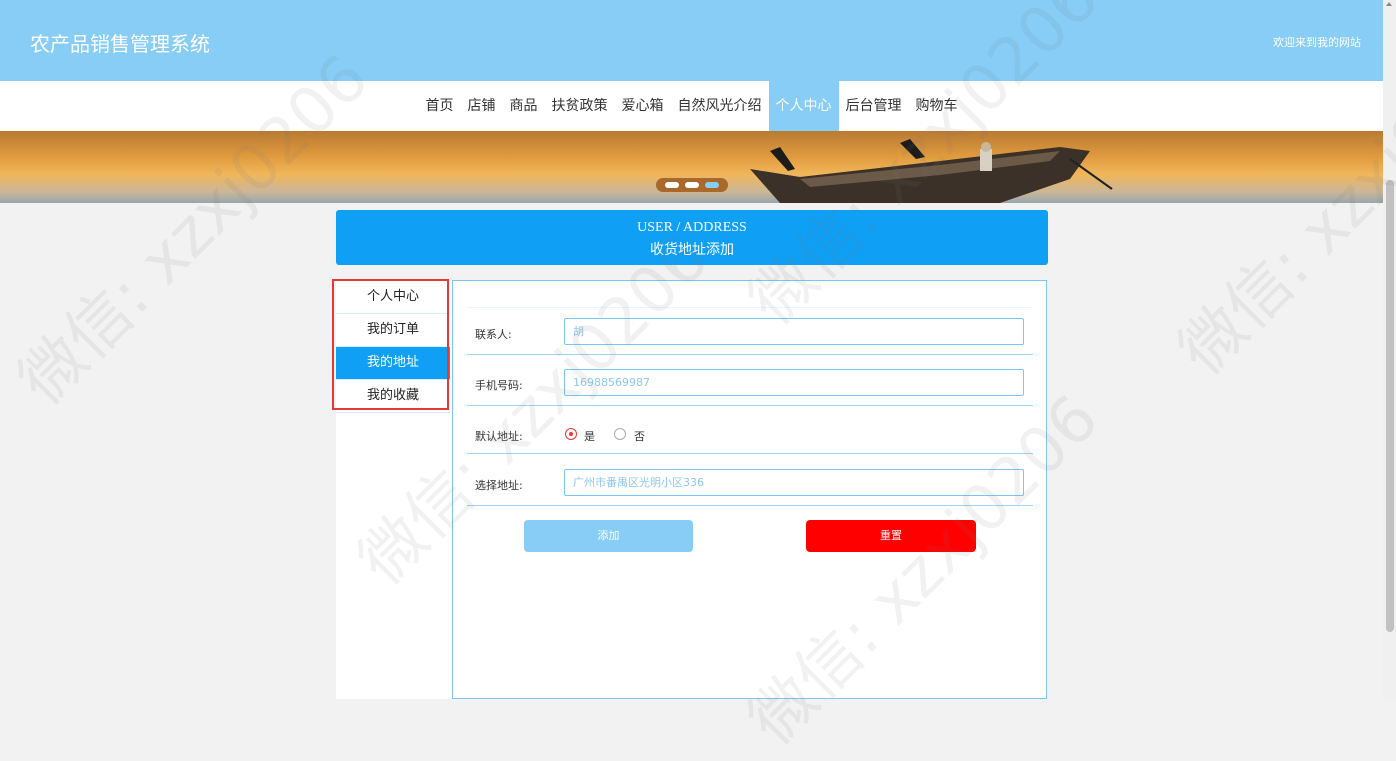 The image size is (1396, 761). What do you see at coordinates (692, 227) in the screenshot?
I see `page-title-en: USER / ADDRESS` at bounding box center [692, 227].